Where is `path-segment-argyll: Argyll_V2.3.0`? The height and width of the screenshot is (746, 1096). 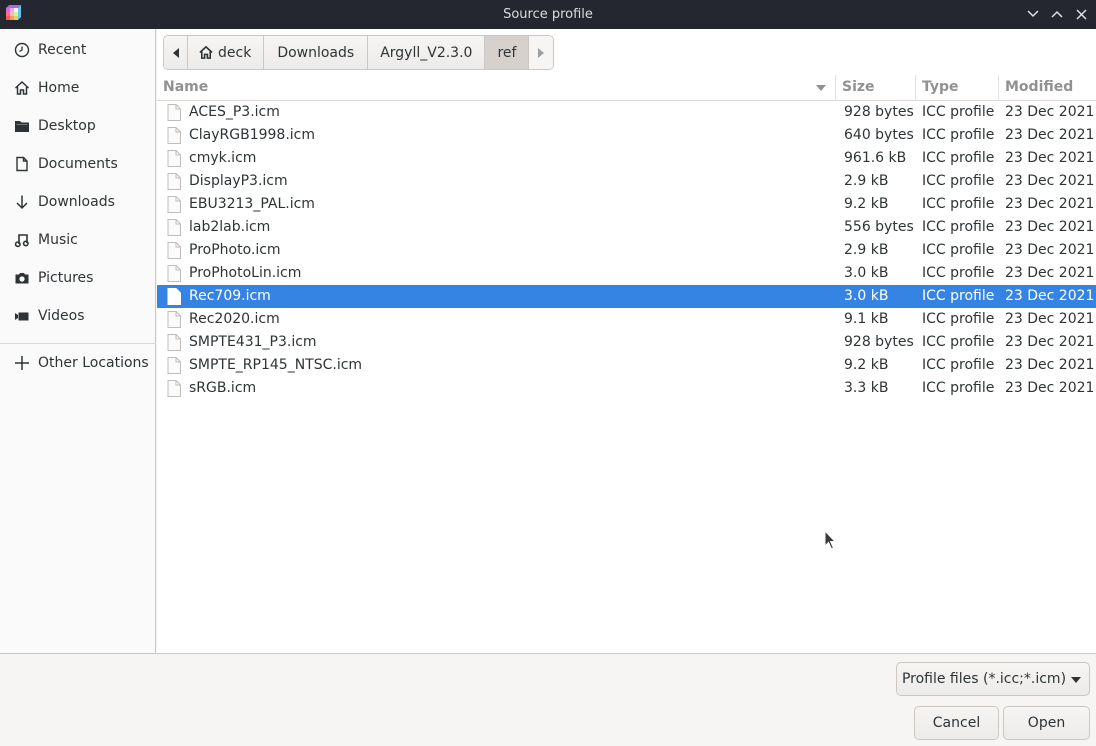
path-segment-argyll: Argyll_V2.3.0 is located at coordinates (427, 52).